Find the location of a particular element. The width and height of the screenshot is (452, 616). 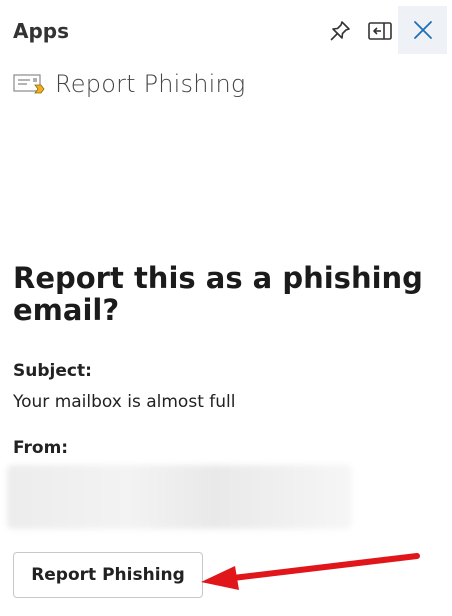

close-button is located at coordinates (422, 30).